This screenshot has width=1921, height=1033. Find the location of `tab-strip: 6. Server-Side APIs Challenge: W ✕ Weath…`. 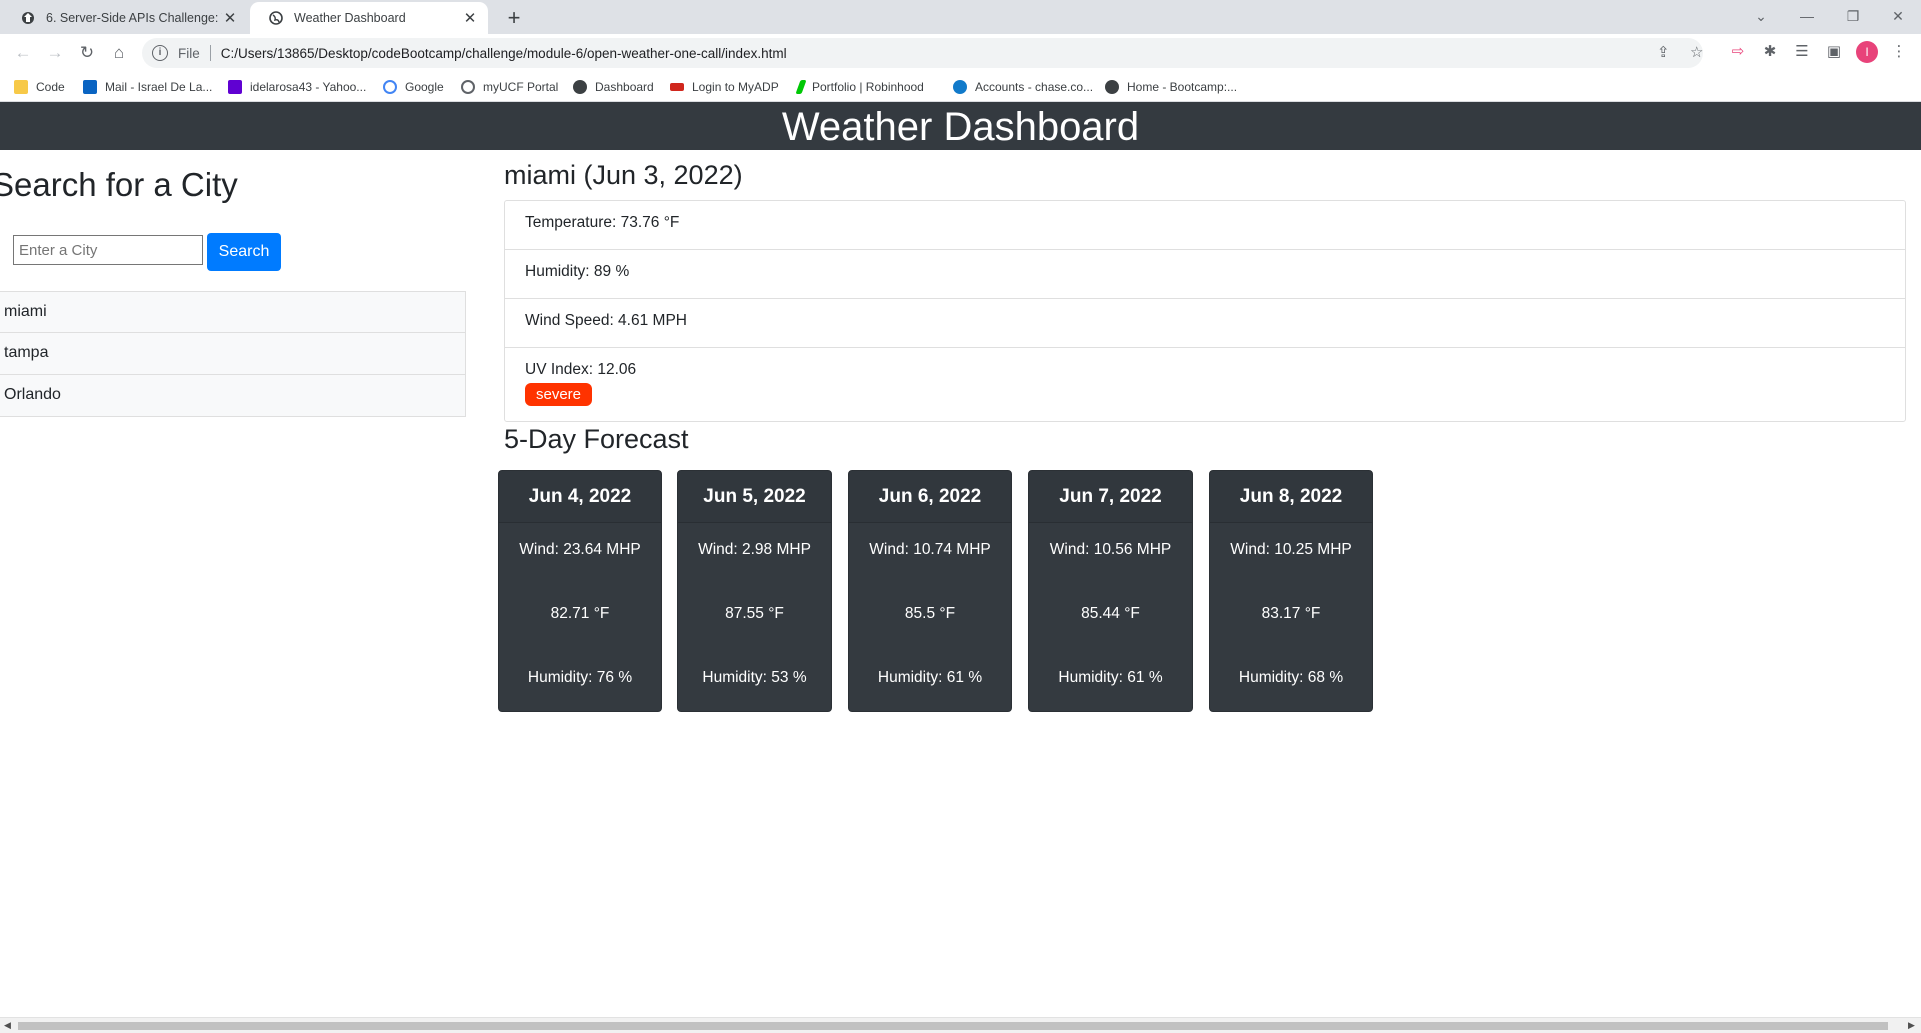

tab-strip: 6. Server-Side APIs Challenge: W ✕ Weath… is located at coordinates (960, 17).